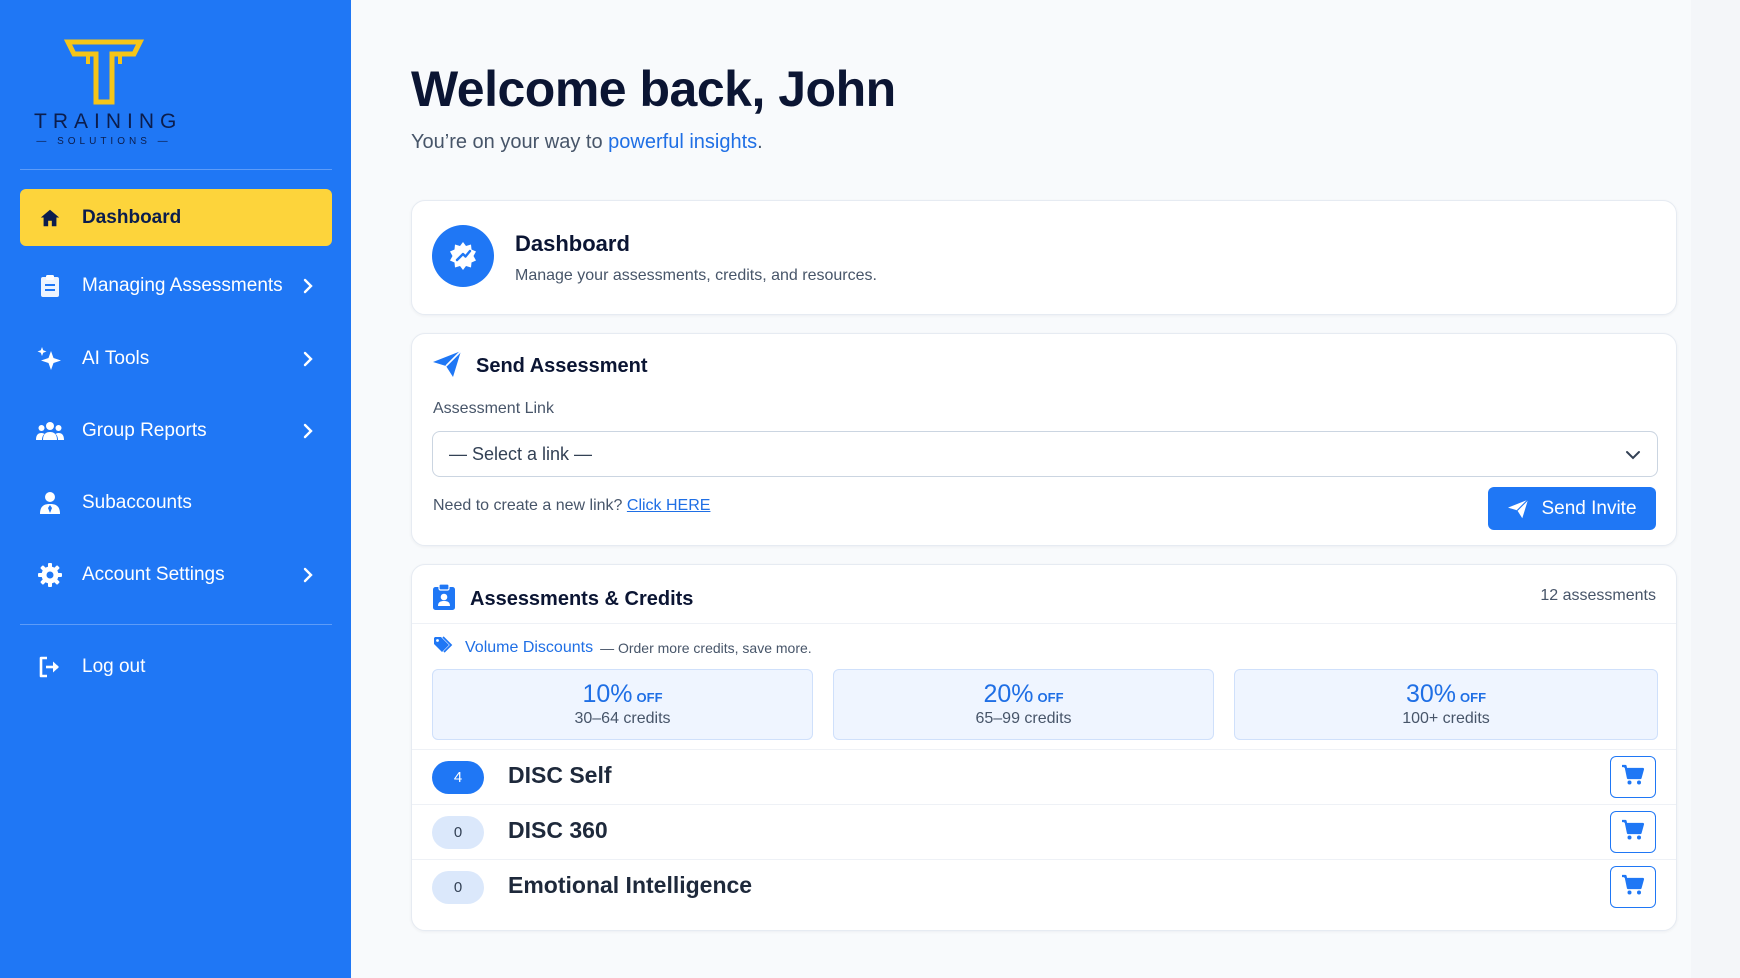 Image resolution: width=1740 pixels, height=978 pixels. What do you see at coordinates (1044, 776) in the screenshot?
I see `assessment-row: 4 DISC Self` at bounding box center [1044, 776].